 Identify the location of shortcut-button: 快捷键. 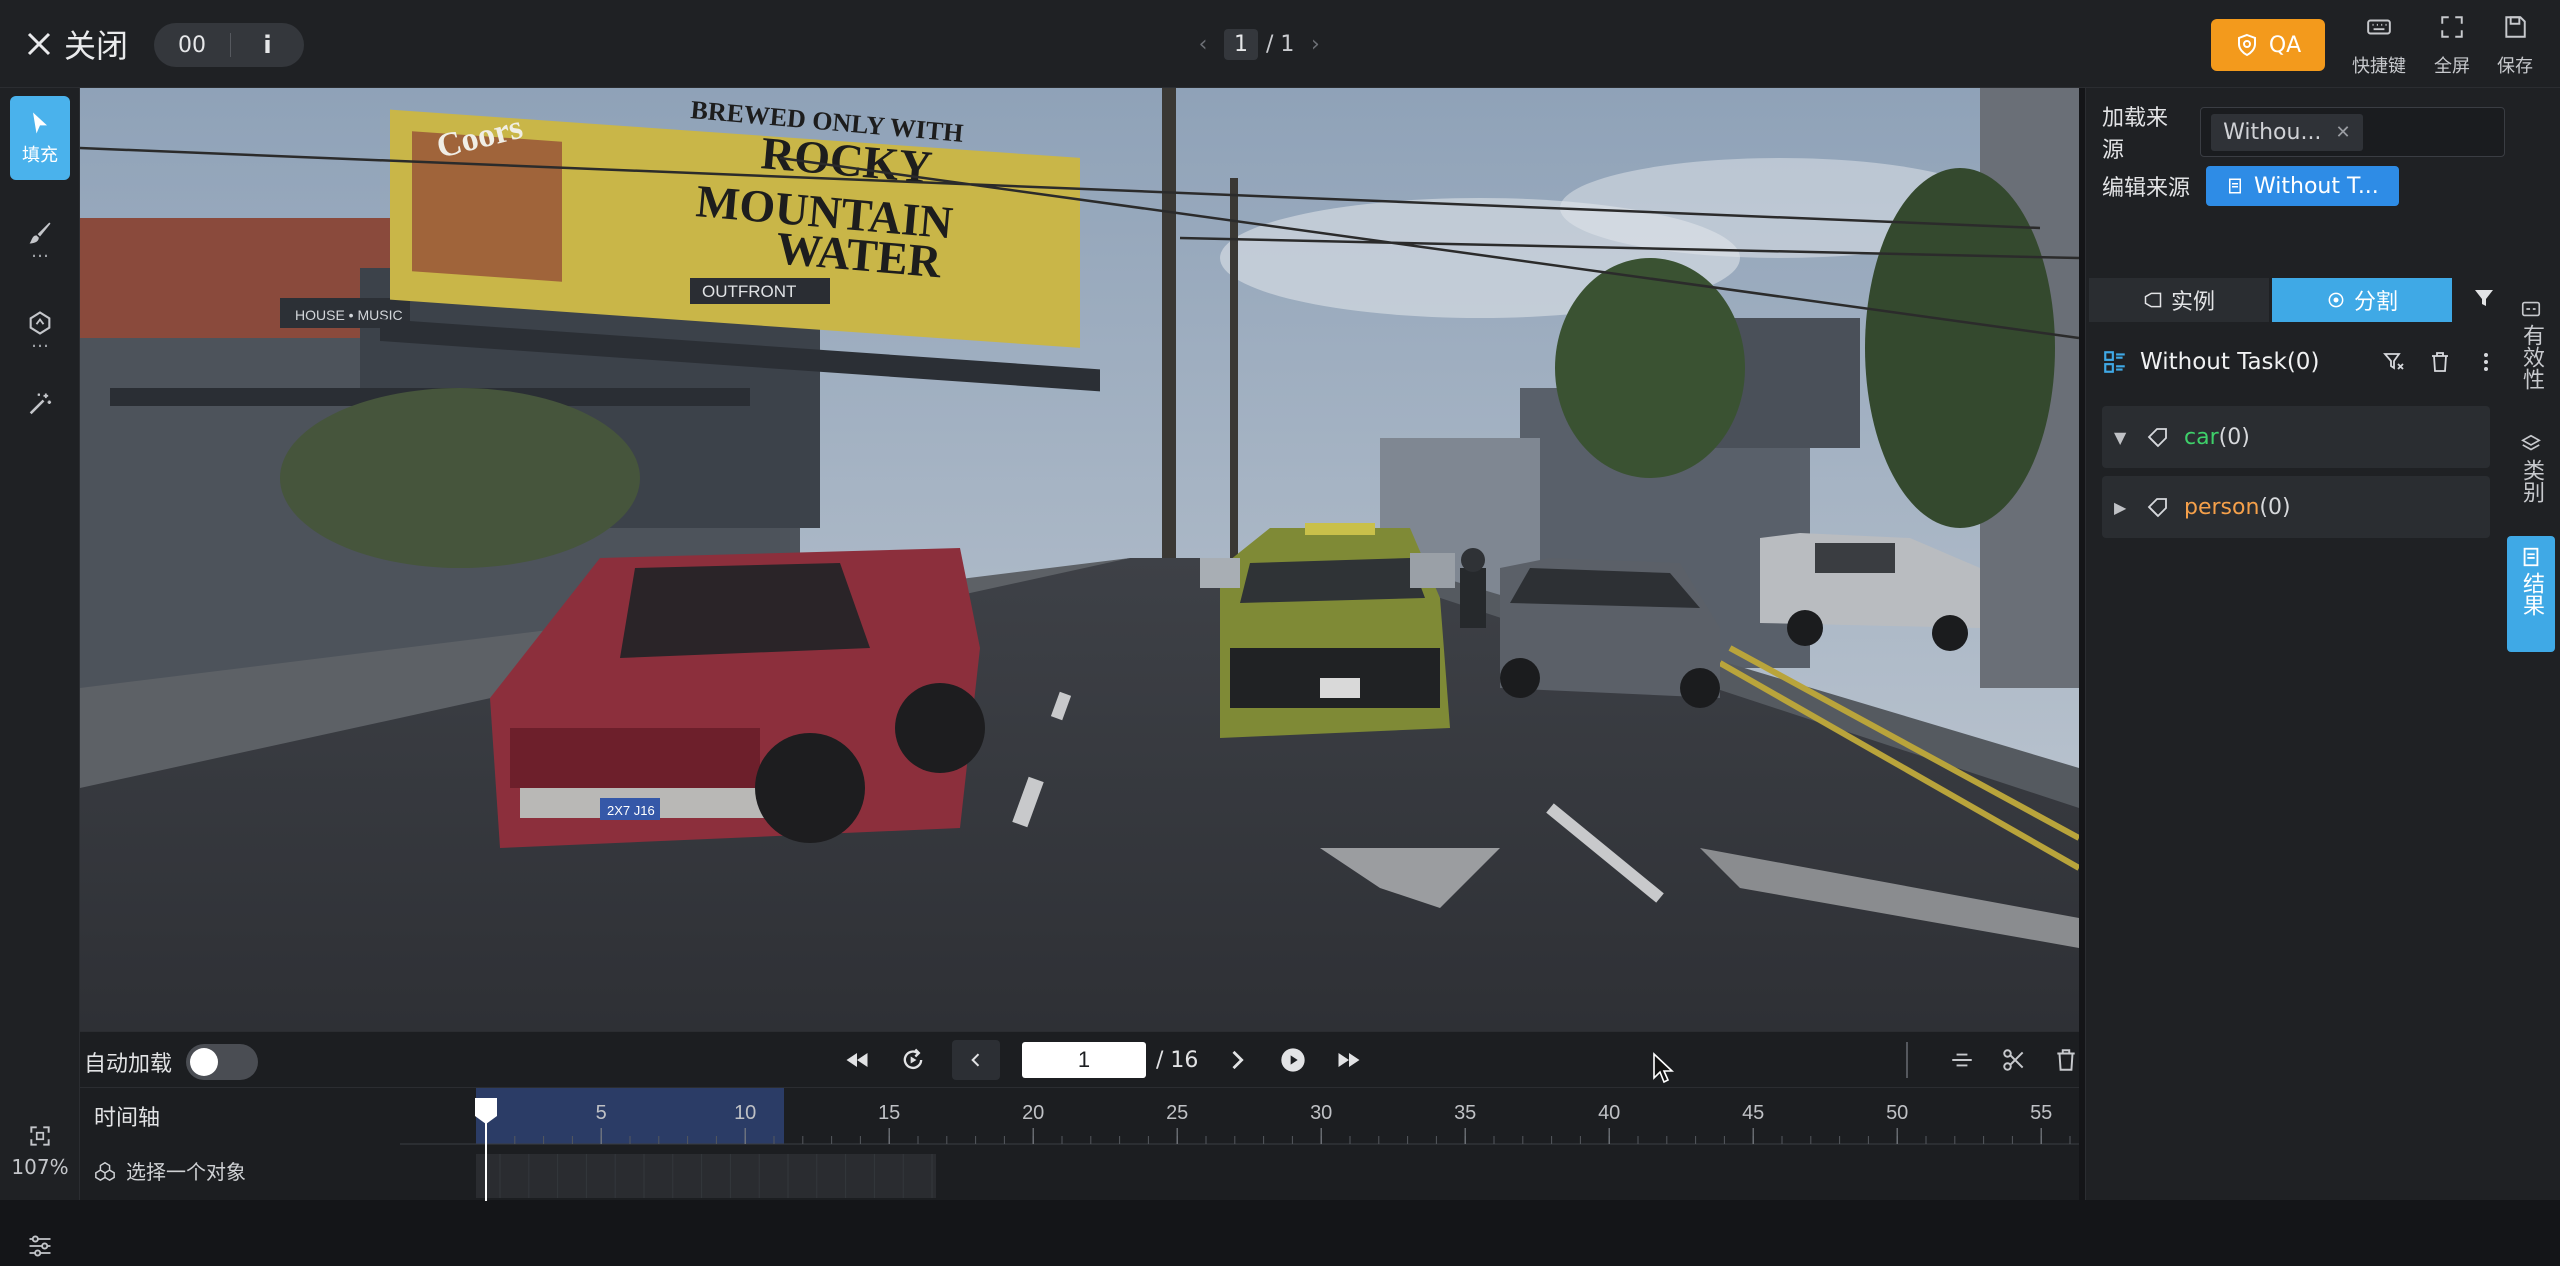
(2379, 46).